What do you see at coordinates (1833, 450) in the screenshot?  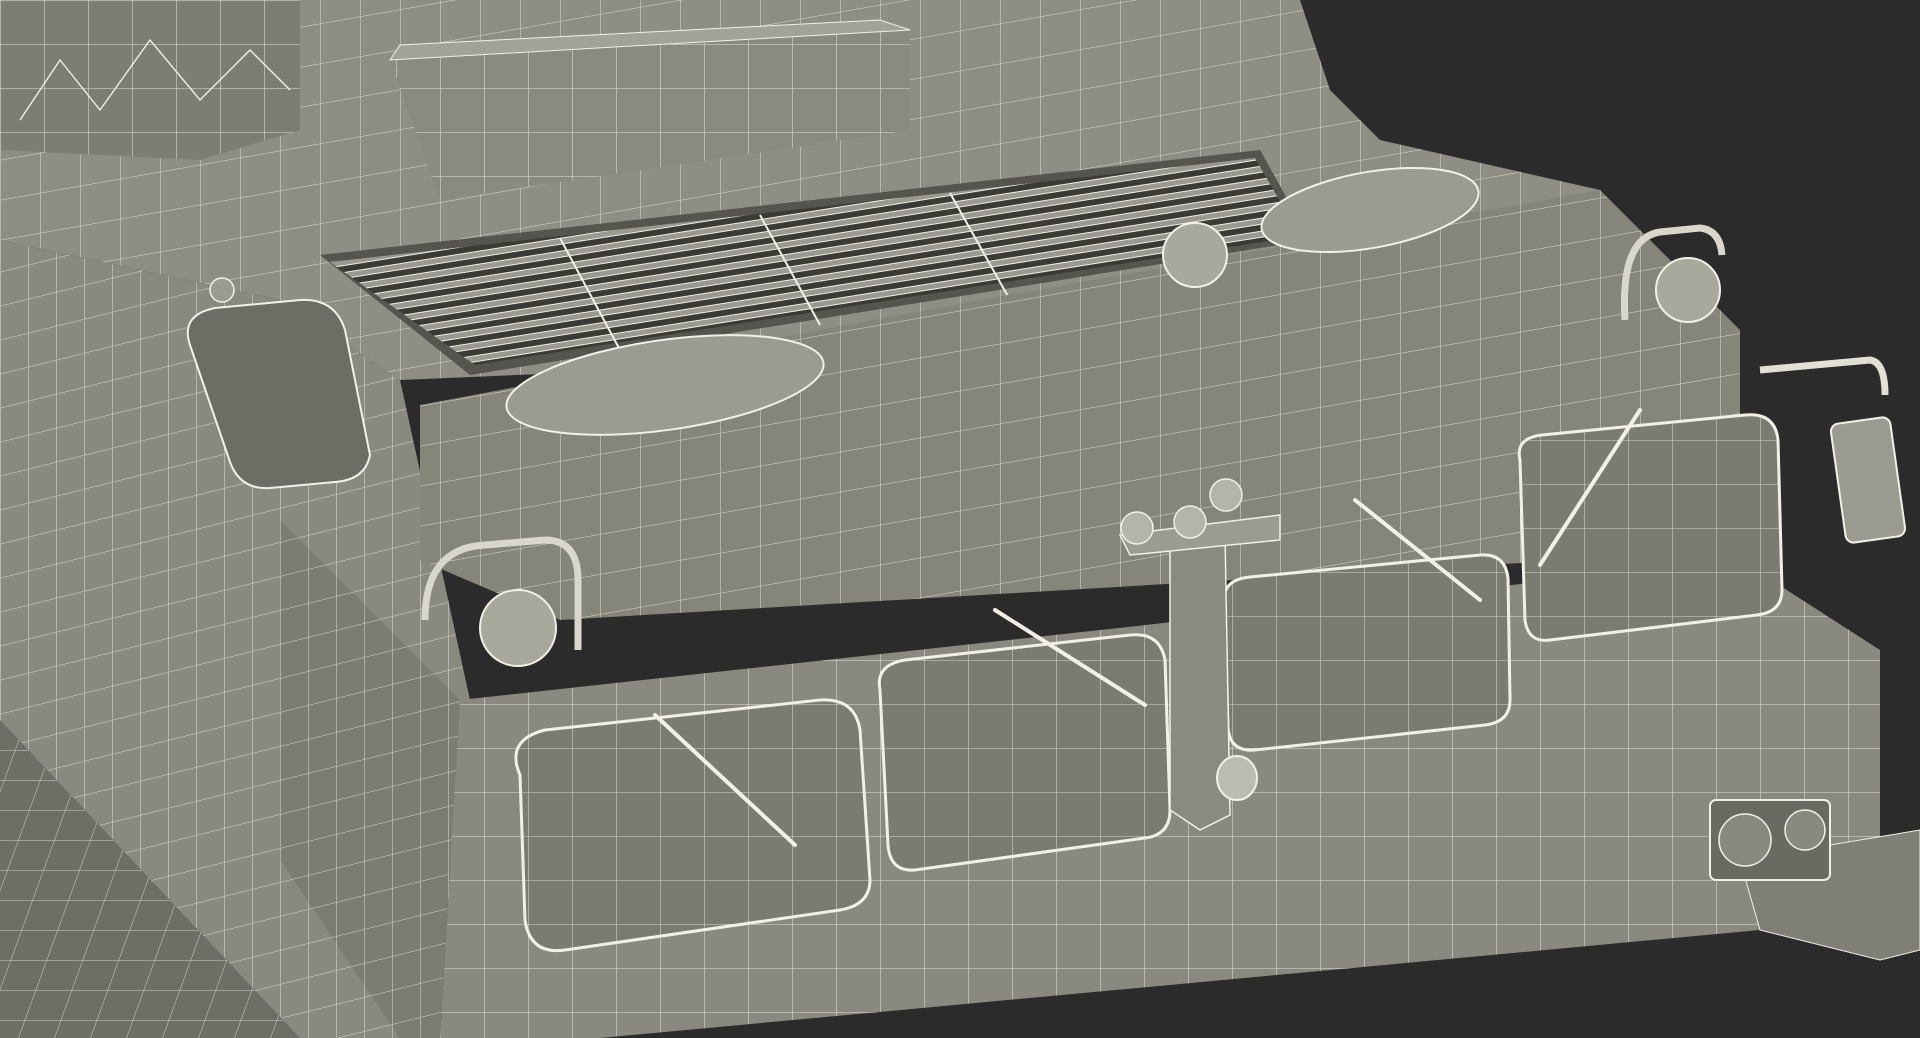 I see `side-mirror` at bounding box center [1833, 450].